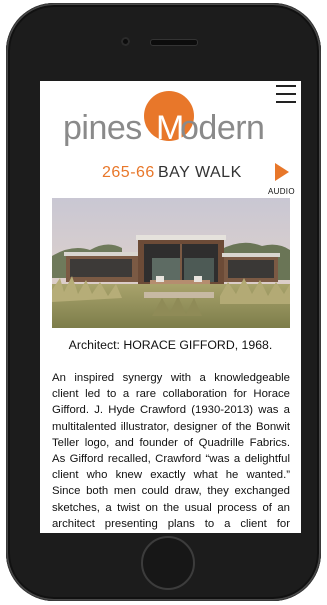 Image resolution: width=327 pixels, height=605 pixels. I want to click on stop-title: 265-66 BAY WALK, so click(170, 172).